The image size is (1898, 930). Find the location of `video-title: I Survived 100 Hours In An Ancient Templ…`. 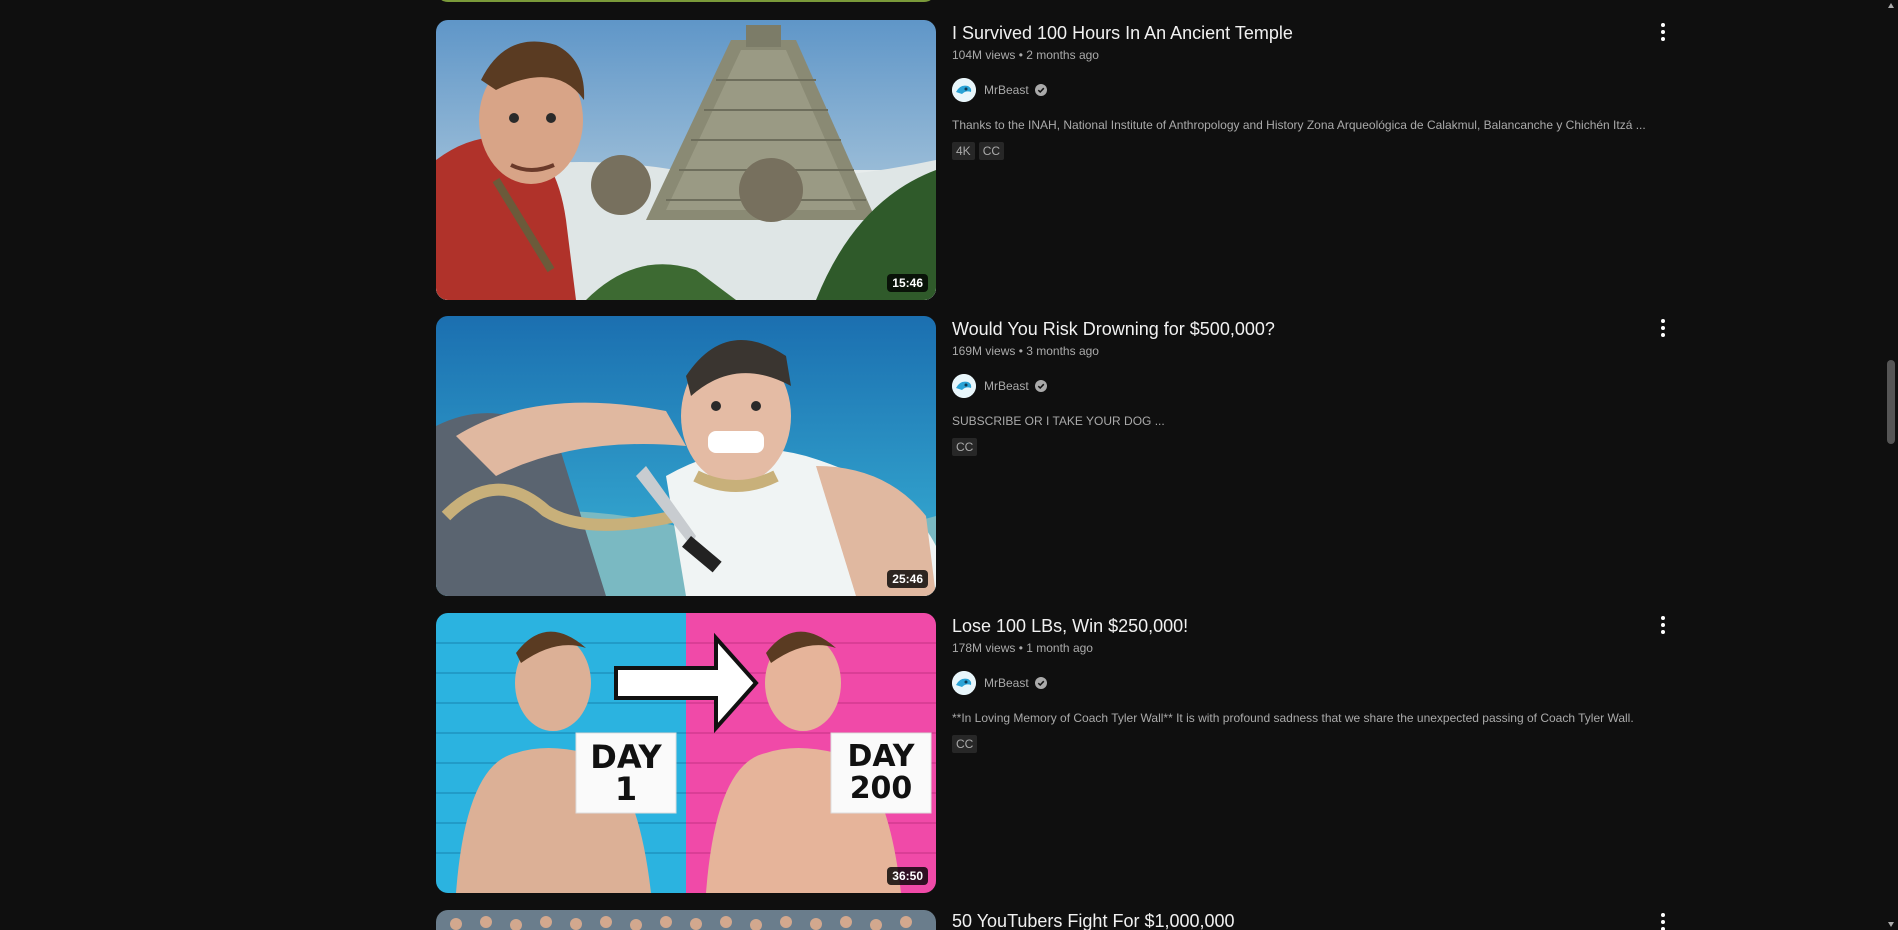

video-title: I Survived 100 Hours In An Ancient Templ… is located at coordinates (1302, 33).